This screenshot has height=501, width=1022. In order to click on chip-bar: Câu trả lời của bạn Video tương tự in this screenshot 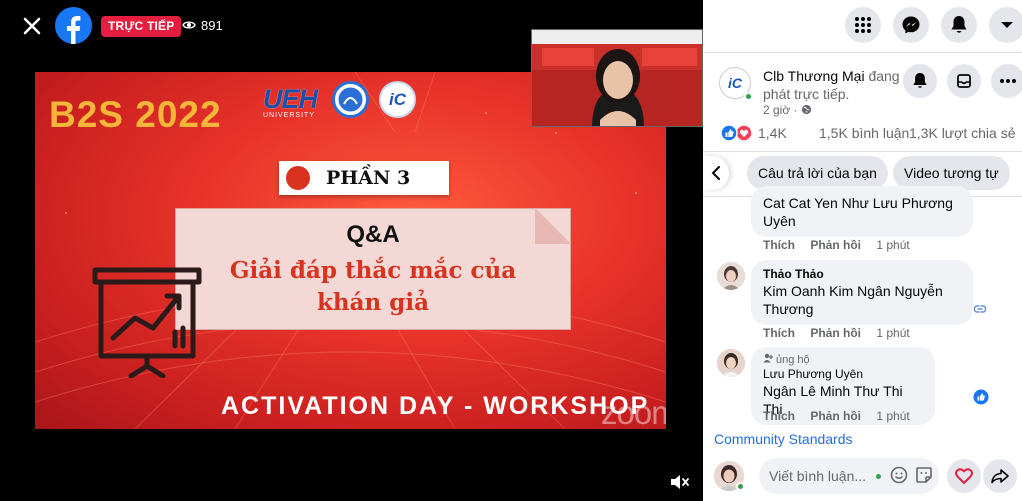, I will do `click(862, 173)`.